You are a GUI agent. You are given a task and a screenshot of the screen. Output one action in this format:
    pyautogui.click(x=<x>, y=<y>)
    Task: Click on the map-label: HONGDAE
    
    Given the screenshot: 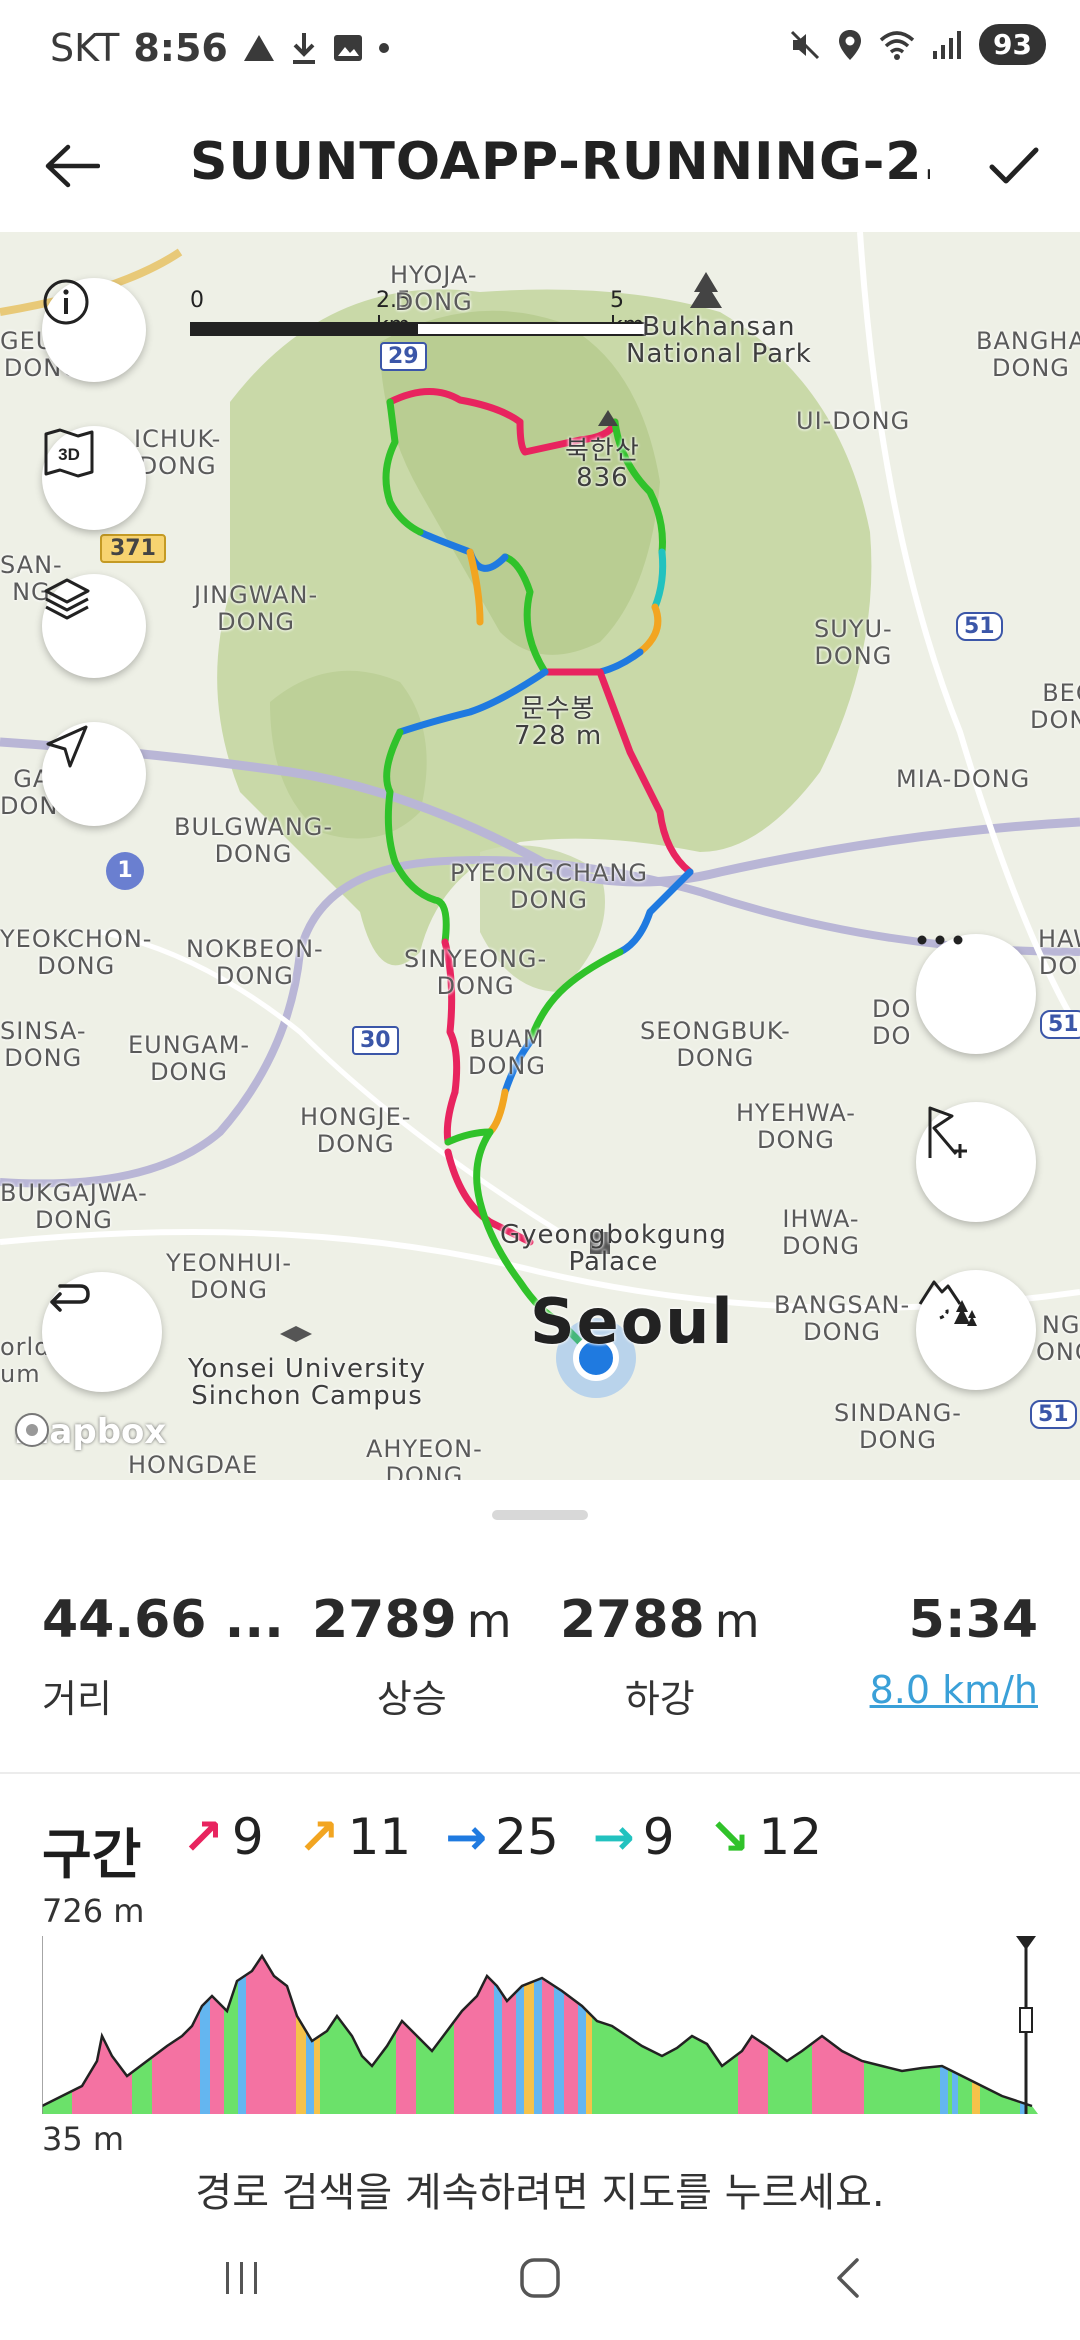 What is the action you would take?
    pyautogui.click(x=193, y=1465)
    